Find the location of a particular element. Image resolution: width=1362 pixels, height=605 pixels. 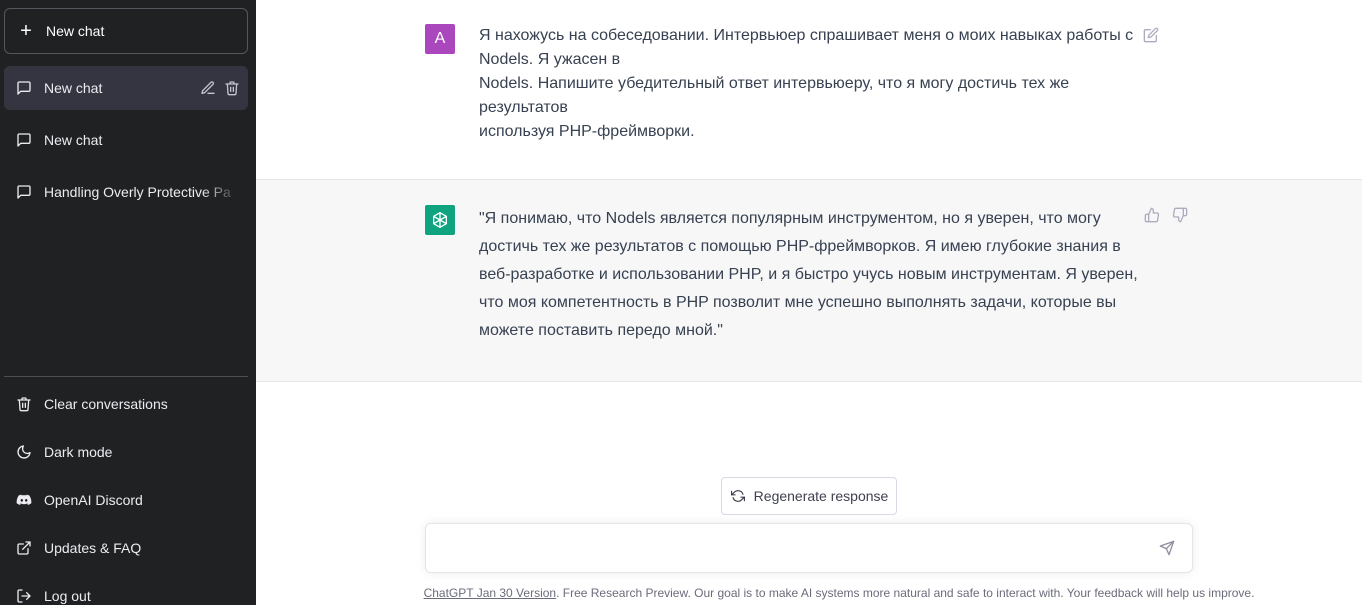

delete-chat-icon is located at coordinates (232, 88).